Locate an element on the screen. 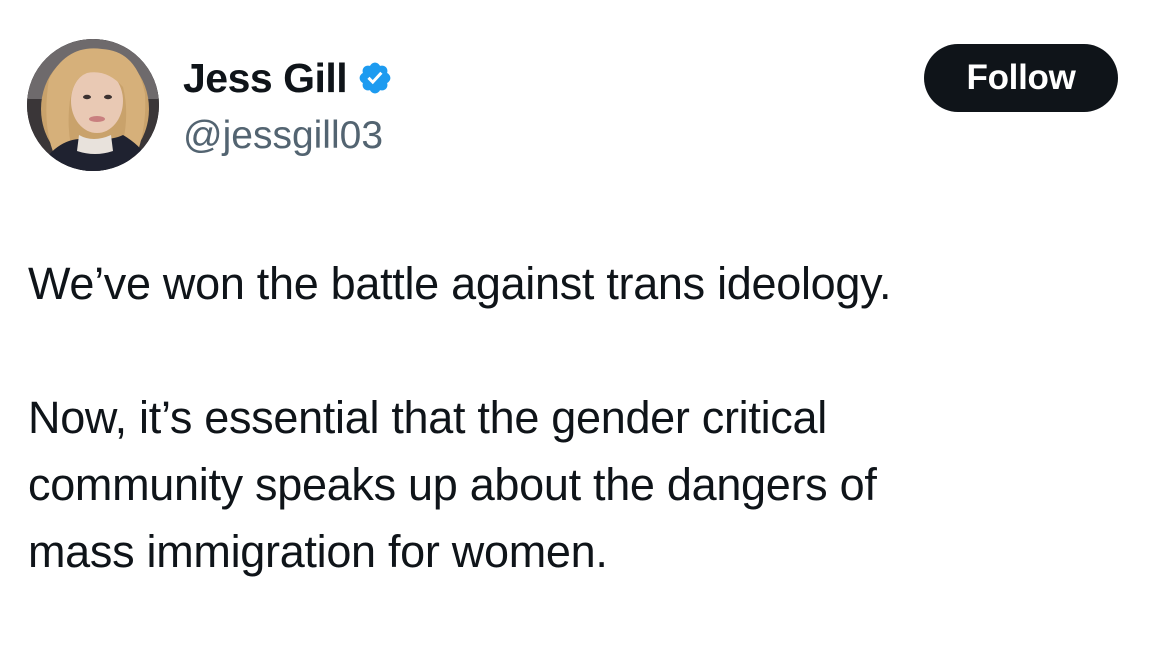  user-handle: @jessgill03 is located at coordinates (288, 136).